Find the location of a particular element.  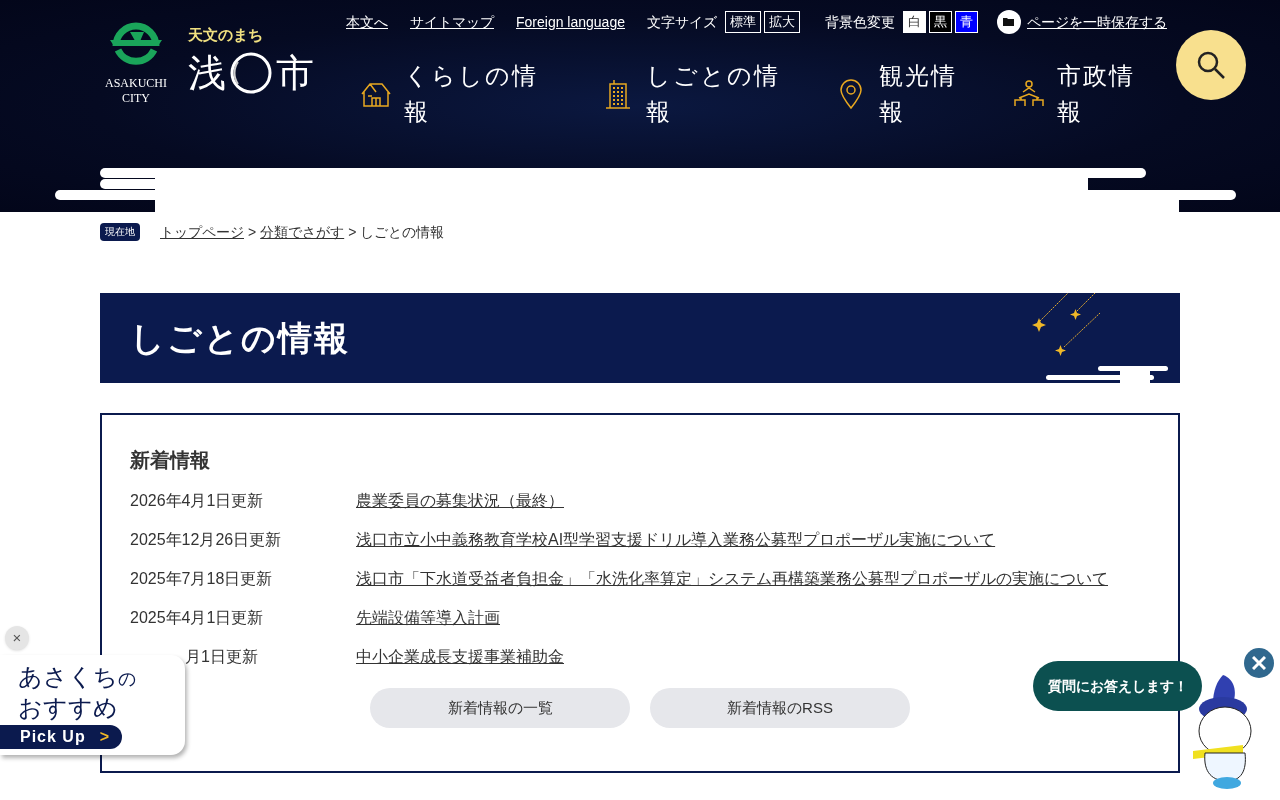

news-link: 先端設備等導入計画 is located at coordinates (428, 618).